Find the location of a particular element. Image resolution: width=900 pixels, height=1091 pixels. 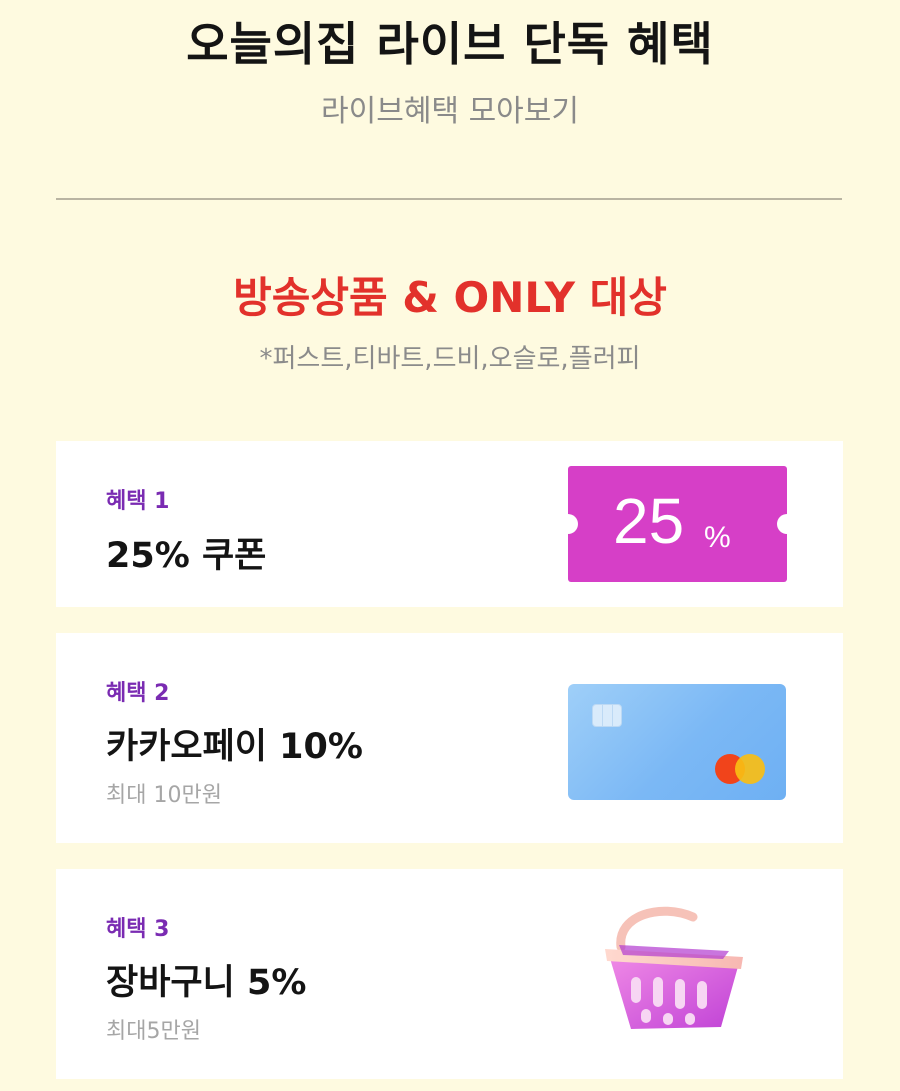

benefit-limit: 최대 10만원 is located at coordinates (164, 795).